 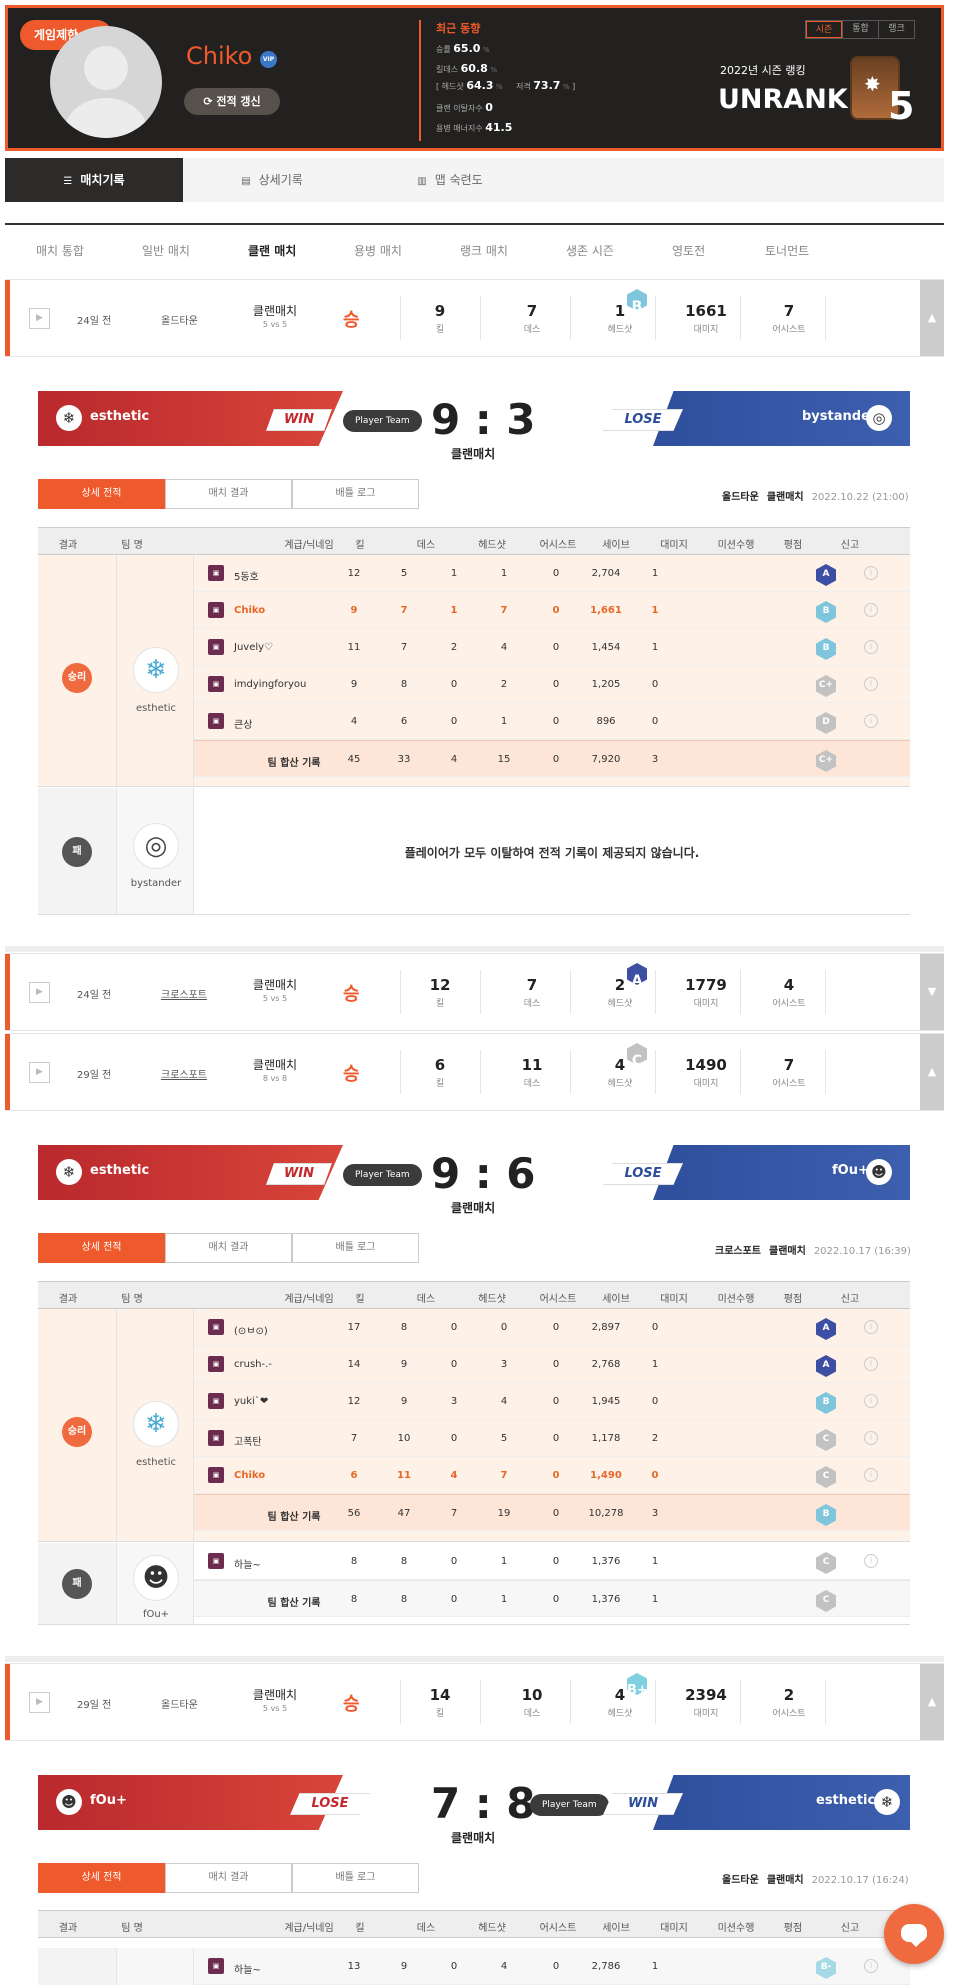 What do you see at coordinates (688, 250) in the screenshot?
I see `nav-territory: 영토전` at bounding box center [688, 250].